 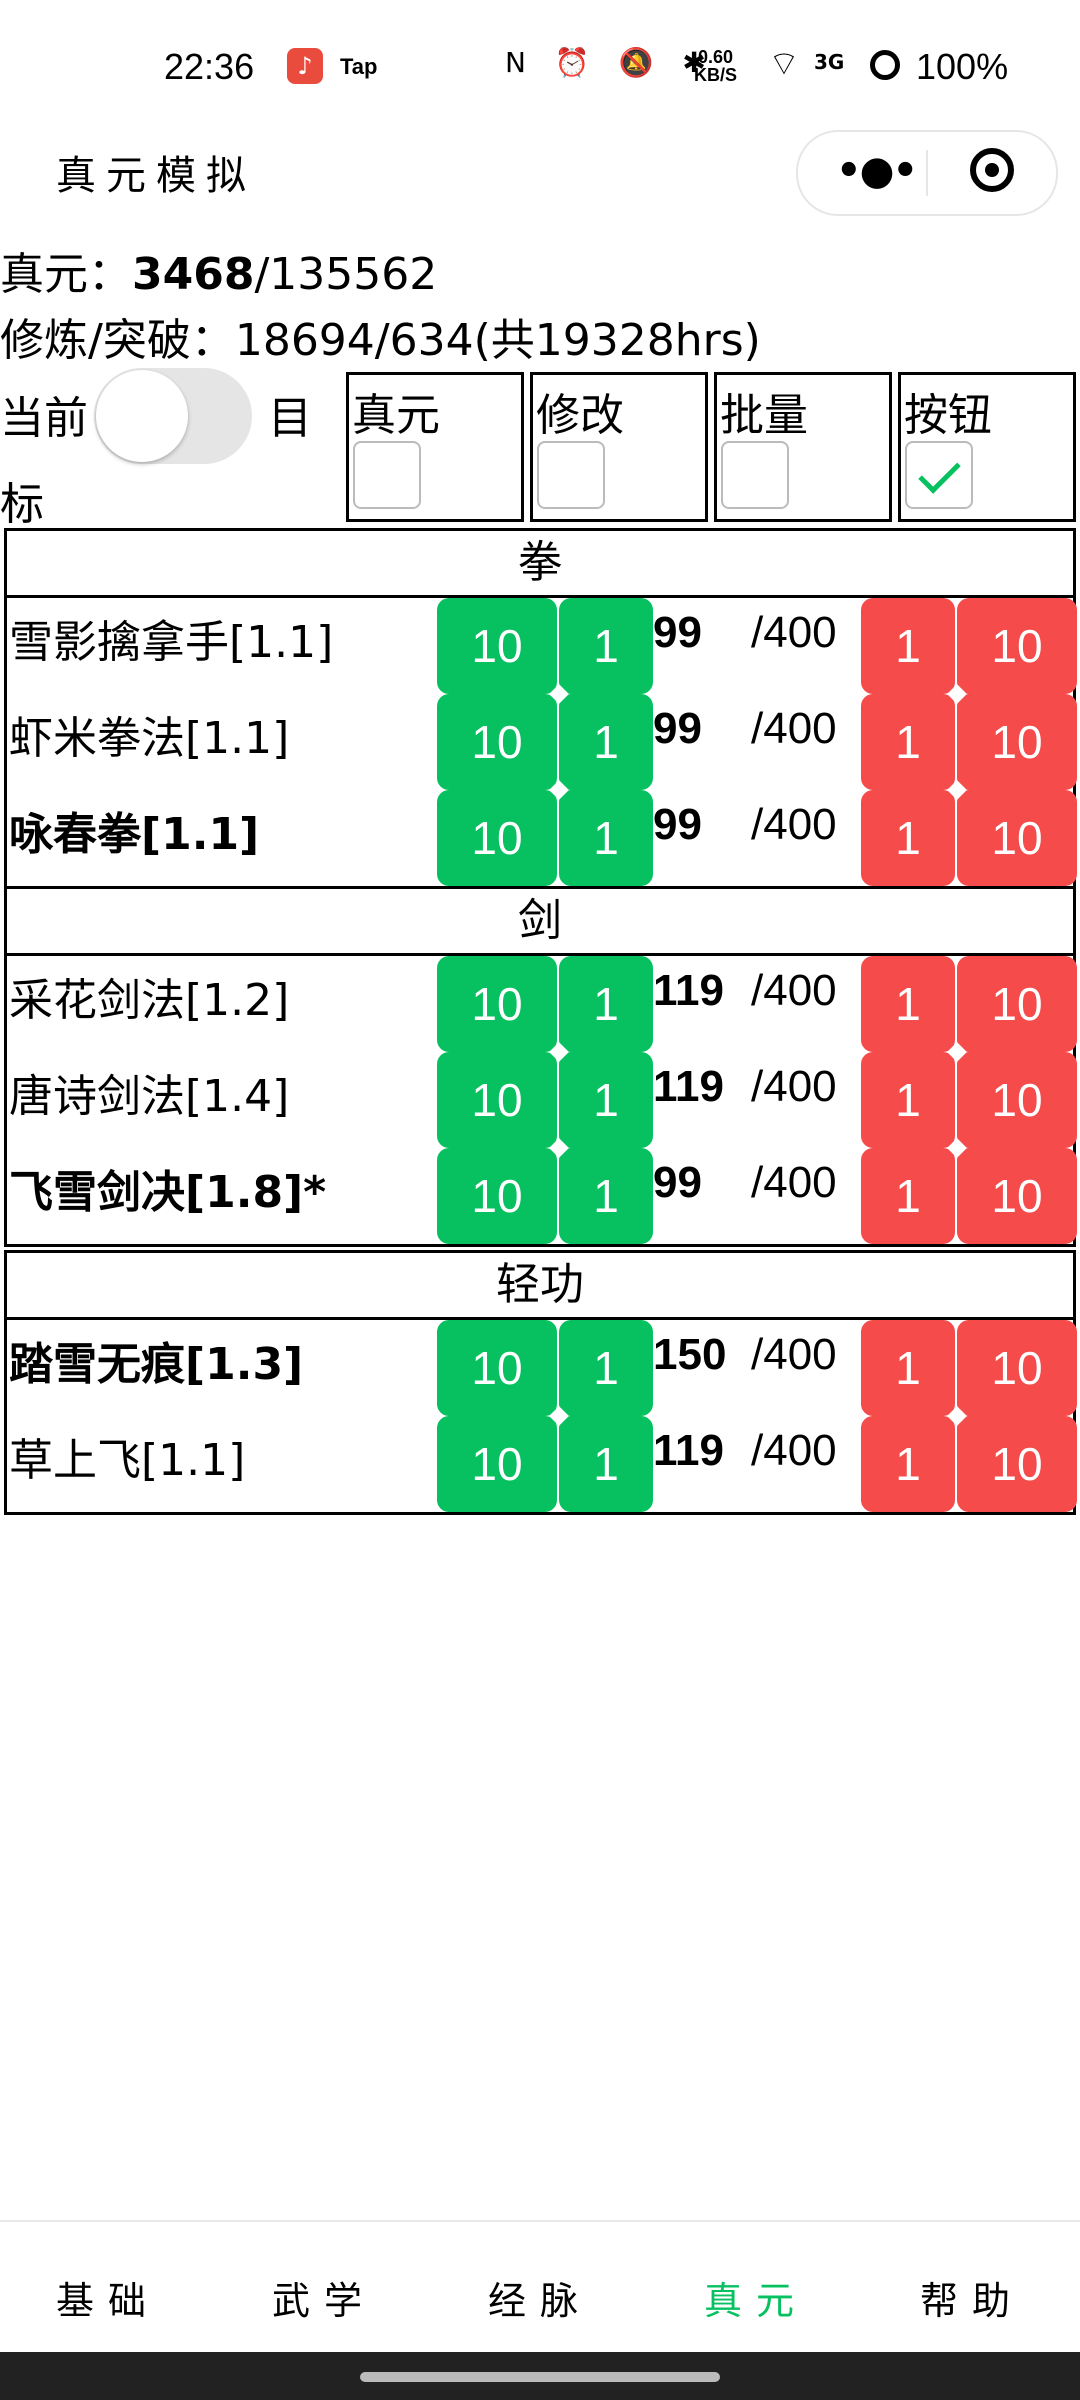 I want to click on music-app-icon: ♪, so click(x=305, y=66).